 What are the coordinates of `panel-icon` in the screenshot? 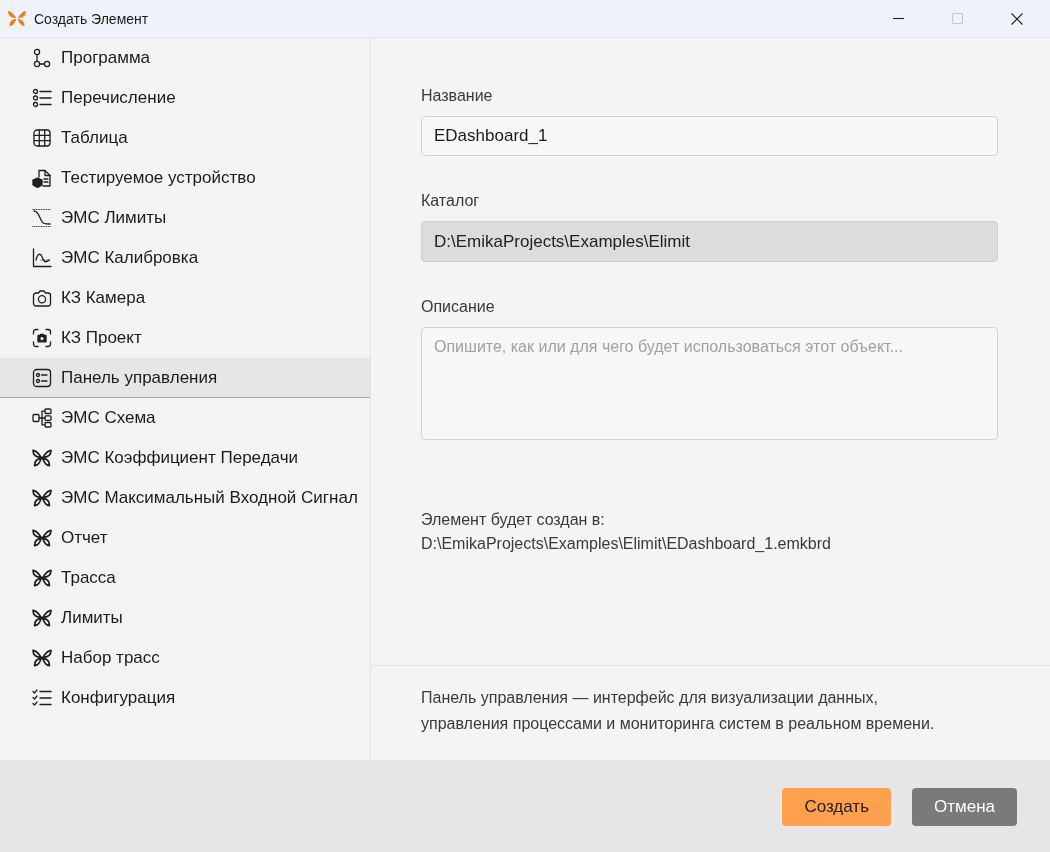 It's located at (42, 377).